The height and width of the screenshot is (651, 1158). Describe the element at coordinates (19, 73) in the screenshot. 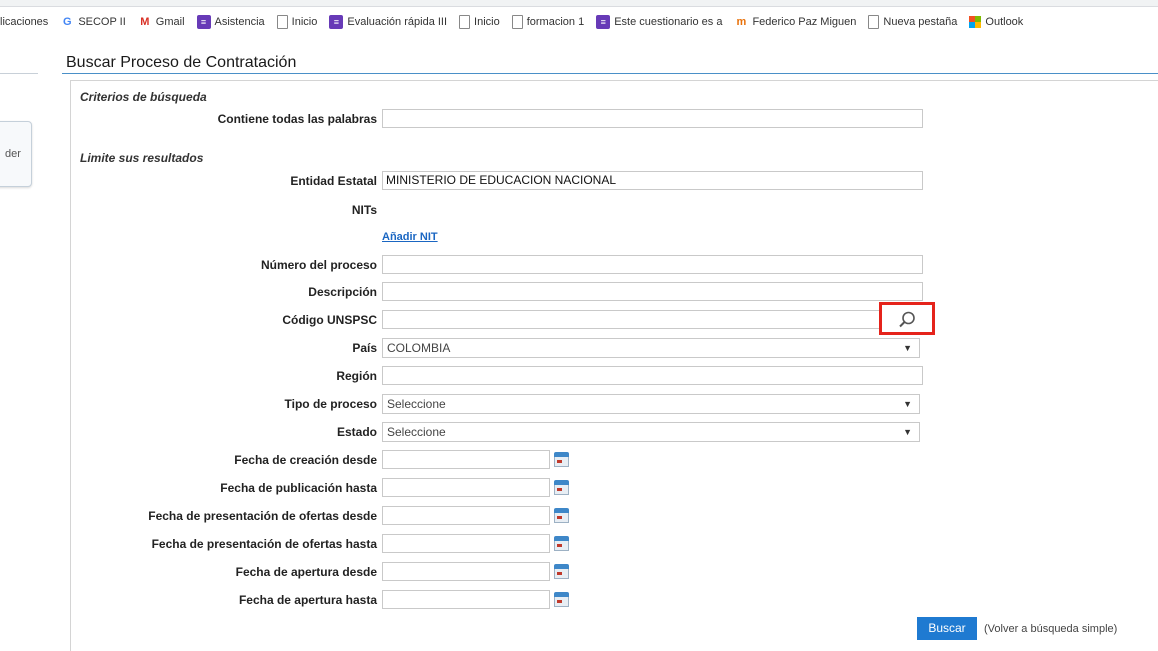

I see `divider` at that location.